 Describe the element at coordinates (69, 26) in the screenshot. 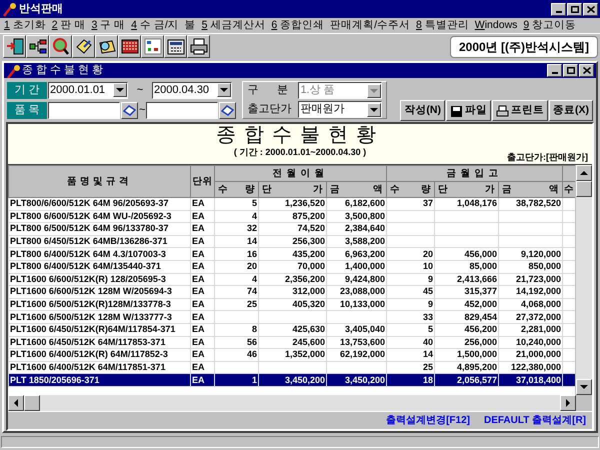

I see `menu-item: 2 판 매` at that location.